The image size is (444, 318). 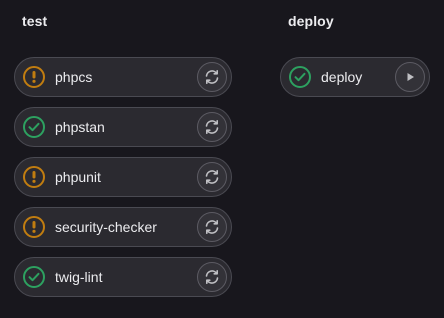 What do you see at coordinates (80, 127) in the screenshot?
I see `job-name: phpstan` at bounding box center [80, 127].